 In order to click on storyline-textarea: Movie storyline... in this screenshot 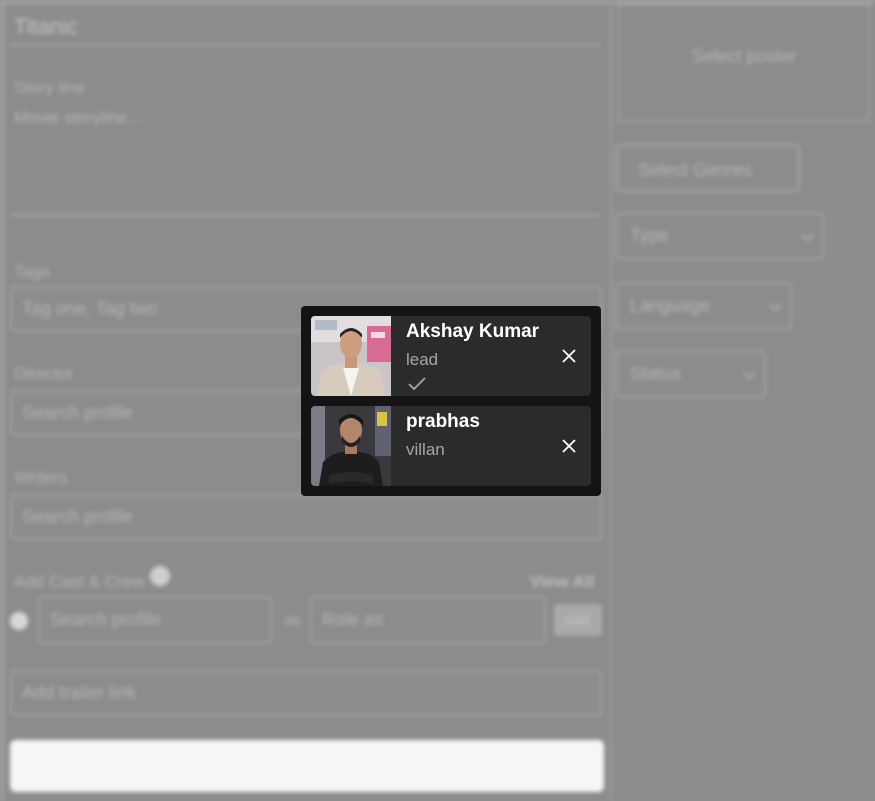, I will do `click(78, 118)`.